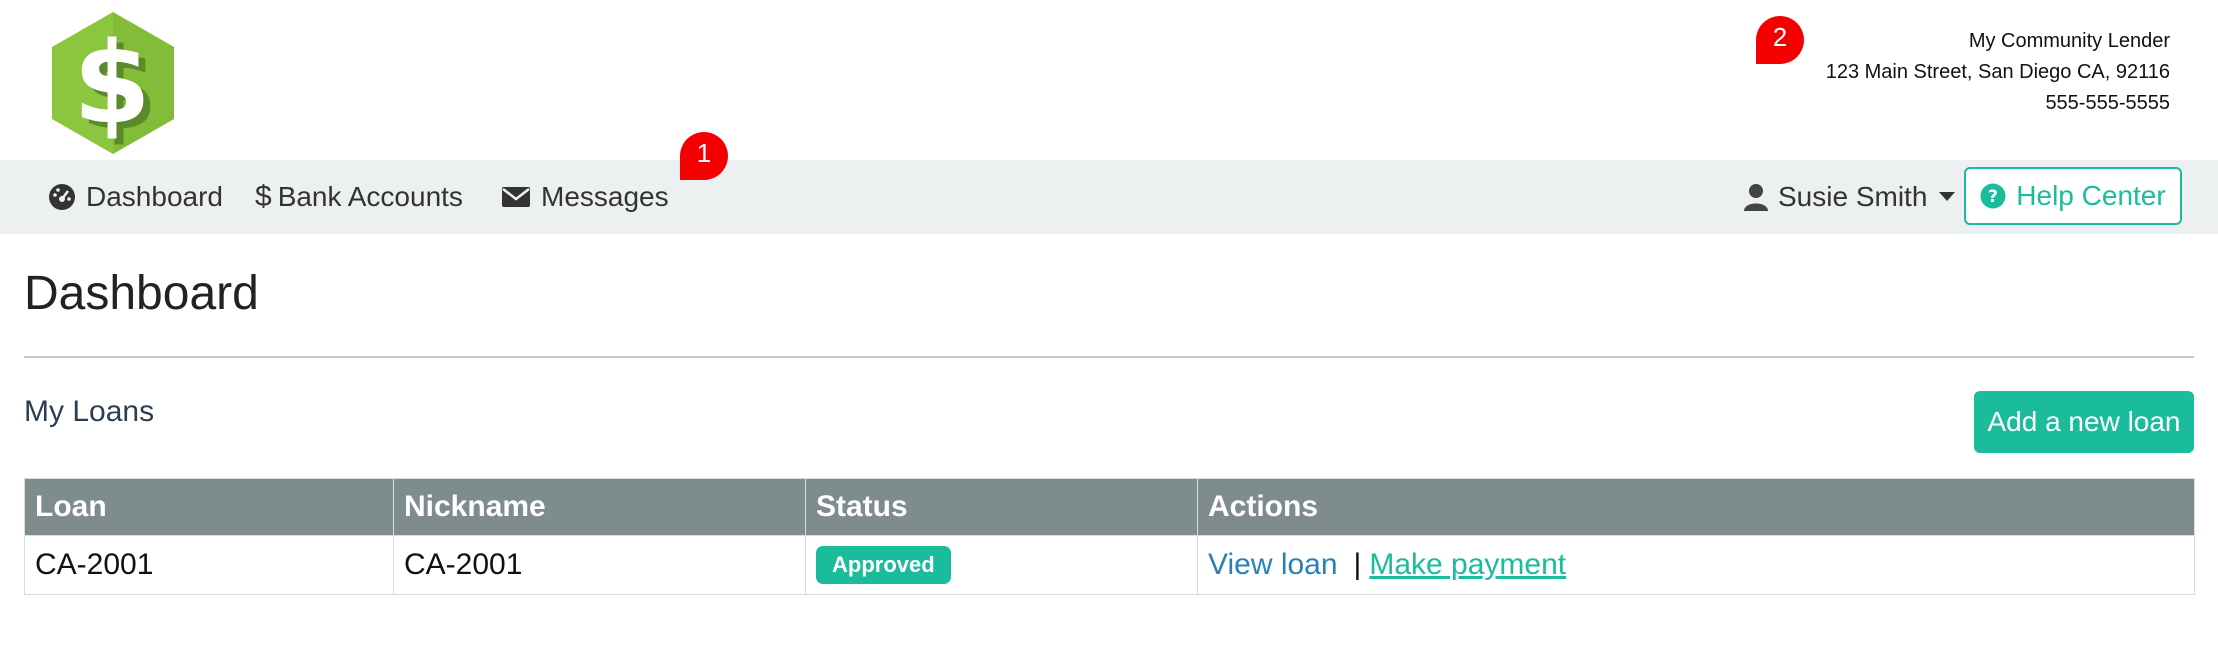 This screenshot has width=2218, height=660. I want to click on question-circle-icon: ?, so click(1993, 196).